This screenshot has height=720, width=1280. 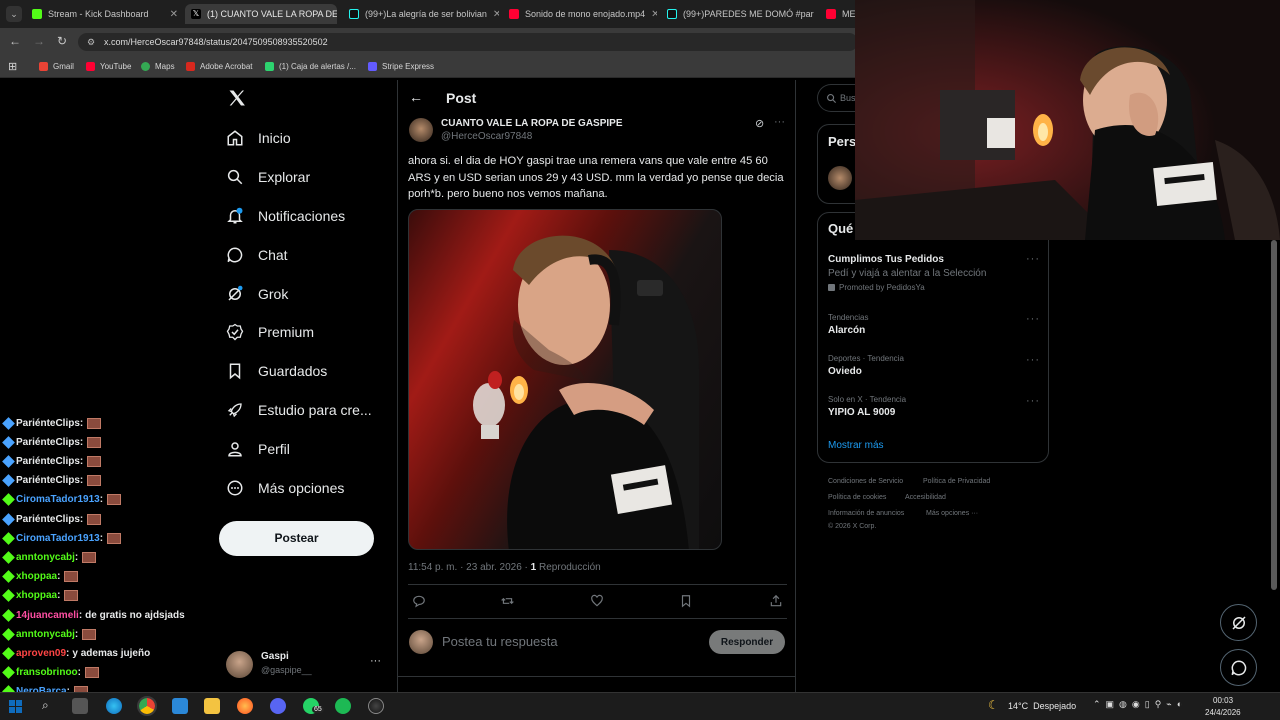 I want to click on bookmark-maps: Maps, so click(x=158, y=66).